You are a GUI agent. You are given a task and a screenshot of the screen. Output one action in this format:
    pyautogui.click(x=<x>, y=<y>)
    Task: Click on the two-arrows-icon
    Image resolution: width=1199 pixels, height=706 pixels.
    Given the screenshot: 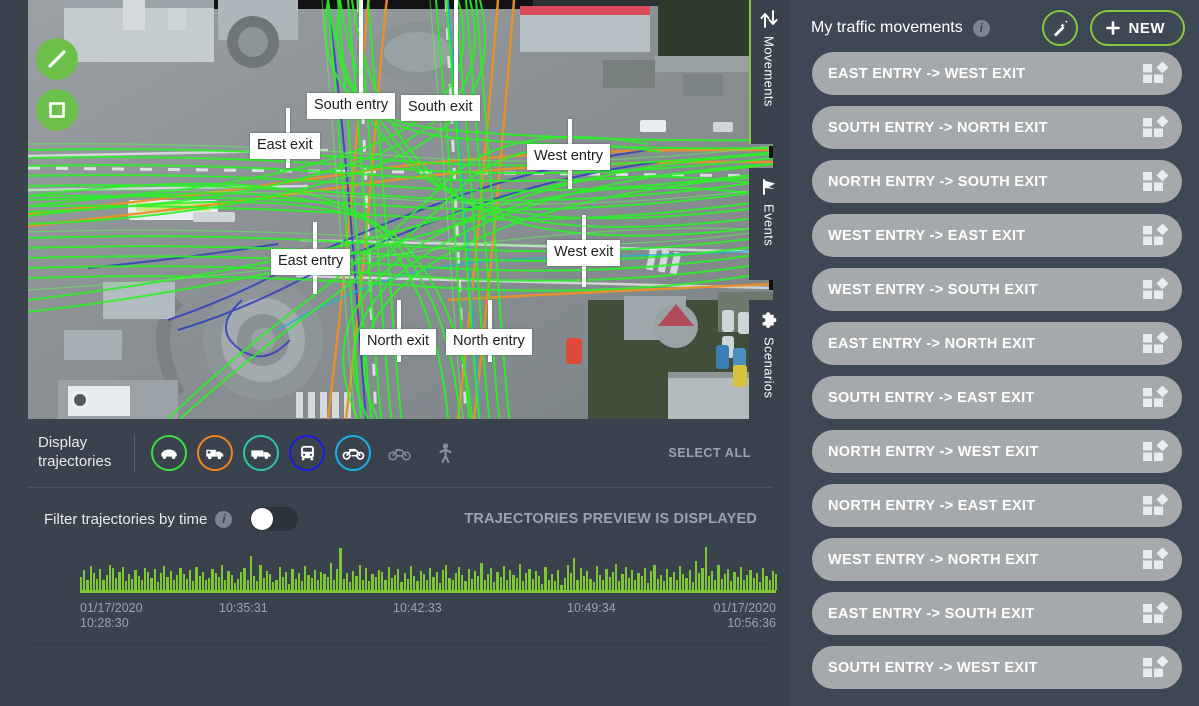 What is the action you would take?
    pyautogui.click(x=769, y=19)
    